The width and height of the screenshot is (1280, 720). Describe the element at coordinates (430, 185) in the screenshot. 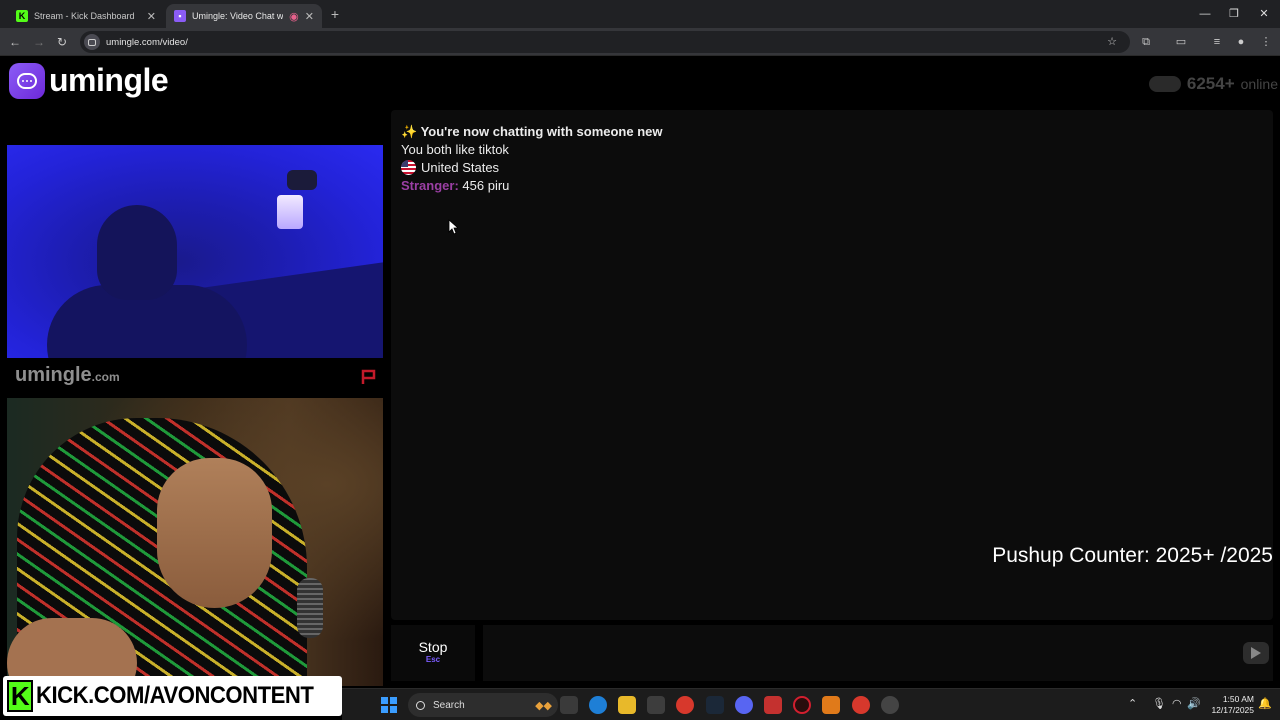

I see `stranger-label: Stranger:` at that location.